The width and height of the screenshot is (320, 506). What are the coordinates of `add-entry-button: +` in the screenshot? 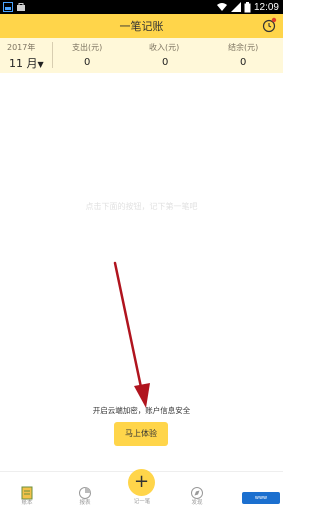 It's located at (141, 482).